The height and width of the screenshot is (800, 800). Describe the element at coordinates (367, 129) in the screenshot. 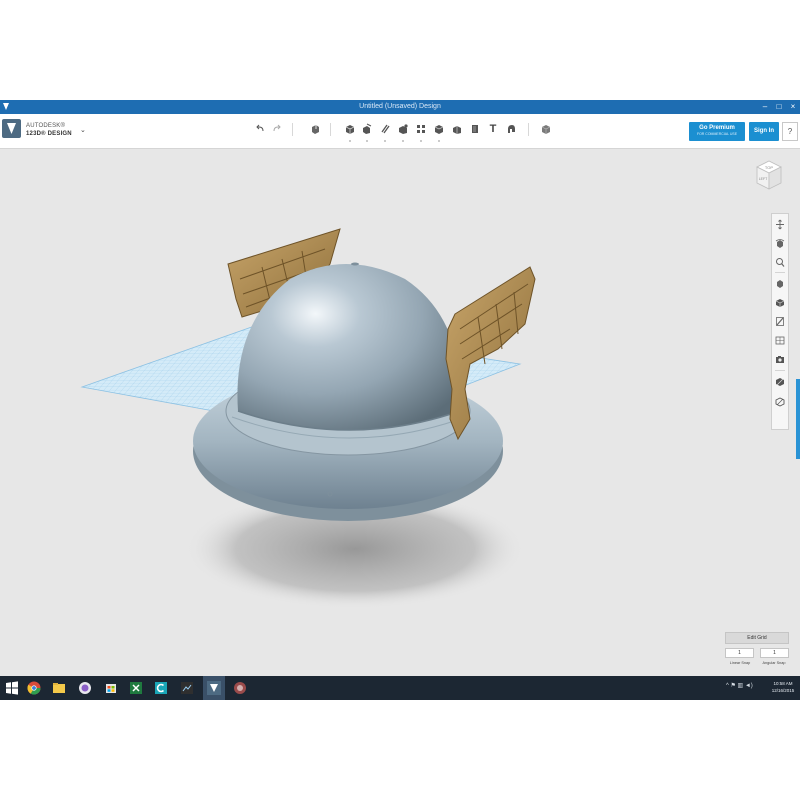

I see `sketch-icon` at that location.